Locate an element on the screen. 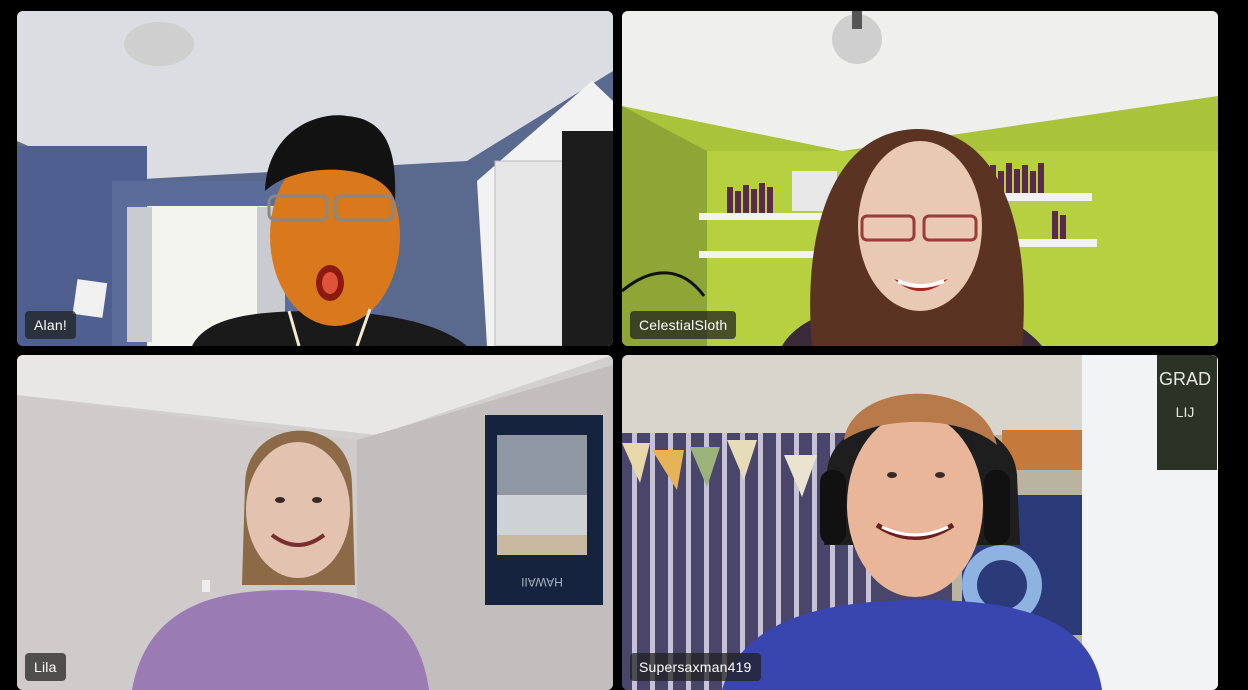  poster-caption: HAWAII is located at coordinates (542, 582).